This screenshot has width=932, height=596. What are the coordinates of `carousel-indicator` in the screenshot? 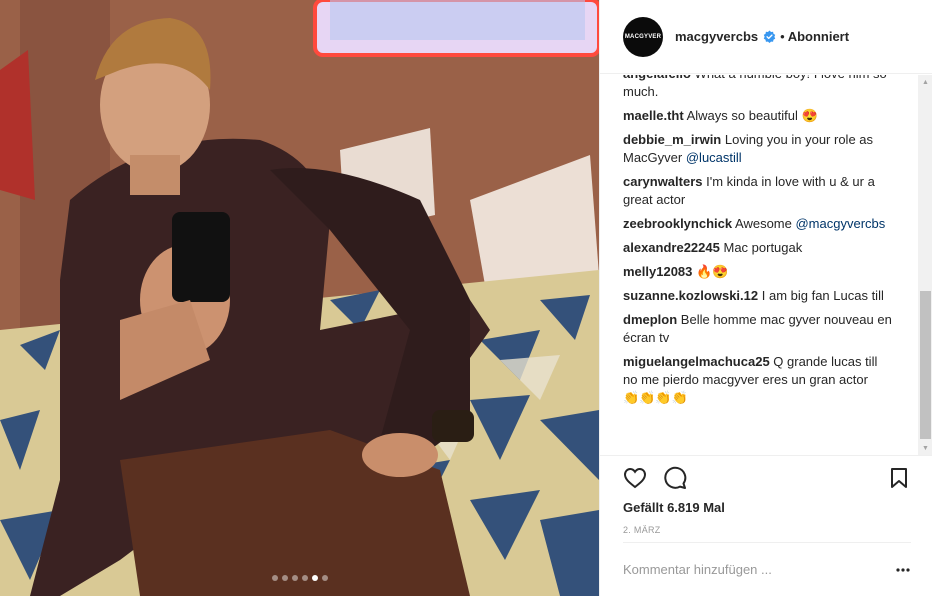 It's located at (299, 578).